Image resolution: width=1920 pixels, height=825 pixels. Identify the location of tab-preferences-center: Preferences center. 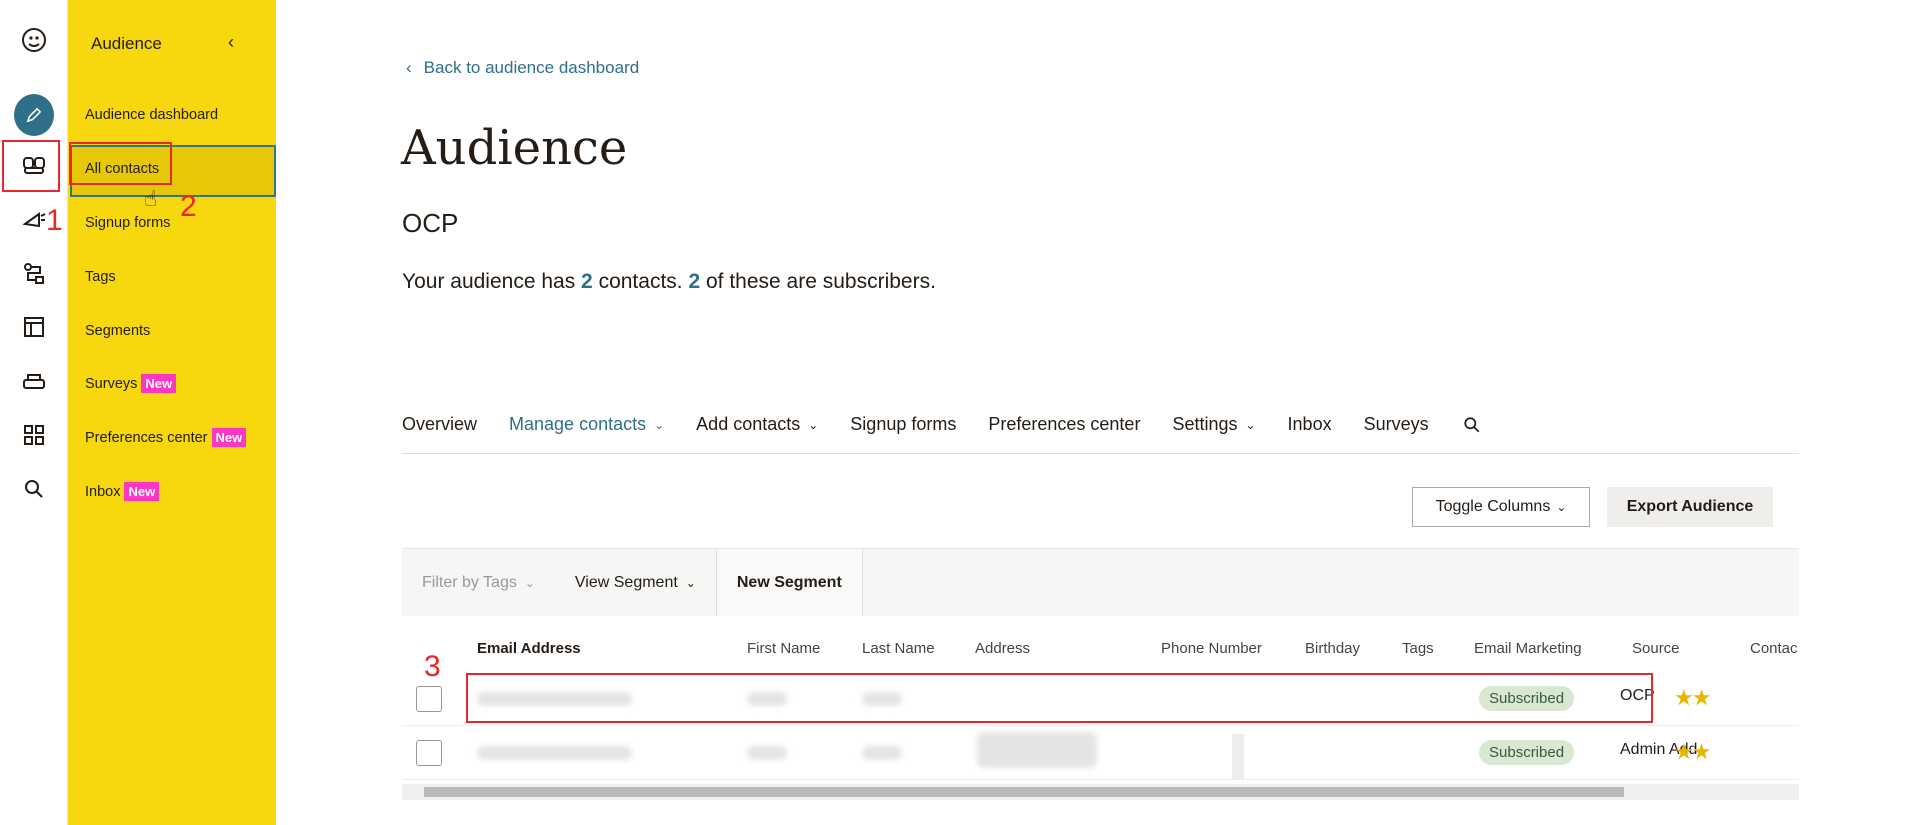
(1064, 424).